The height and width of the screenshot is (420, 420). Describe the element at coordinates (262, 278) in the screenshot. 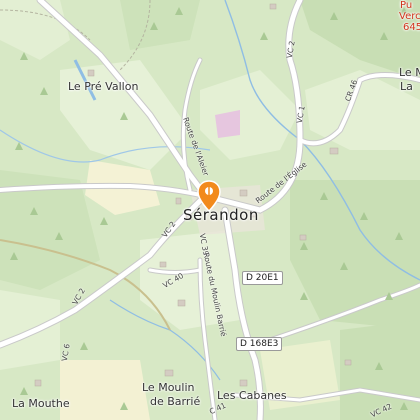

I see `route-shield-d20e1: D 20E1` at that location.